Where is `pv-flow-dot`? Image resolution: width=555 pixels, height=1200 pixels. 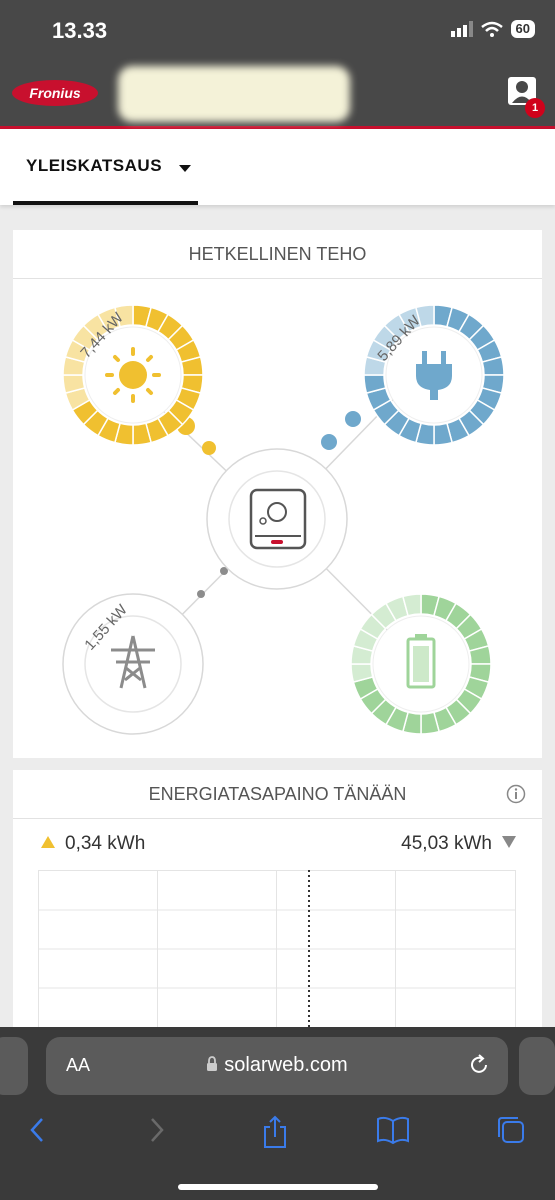
pv-flow-dot is located at coordinates (209, 448).